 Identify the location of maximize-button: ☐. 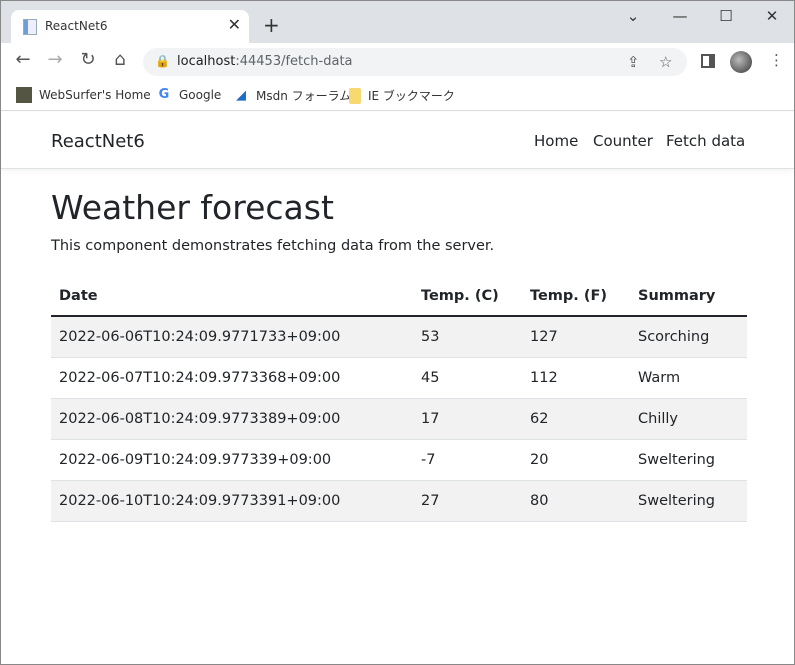
(726, 16).